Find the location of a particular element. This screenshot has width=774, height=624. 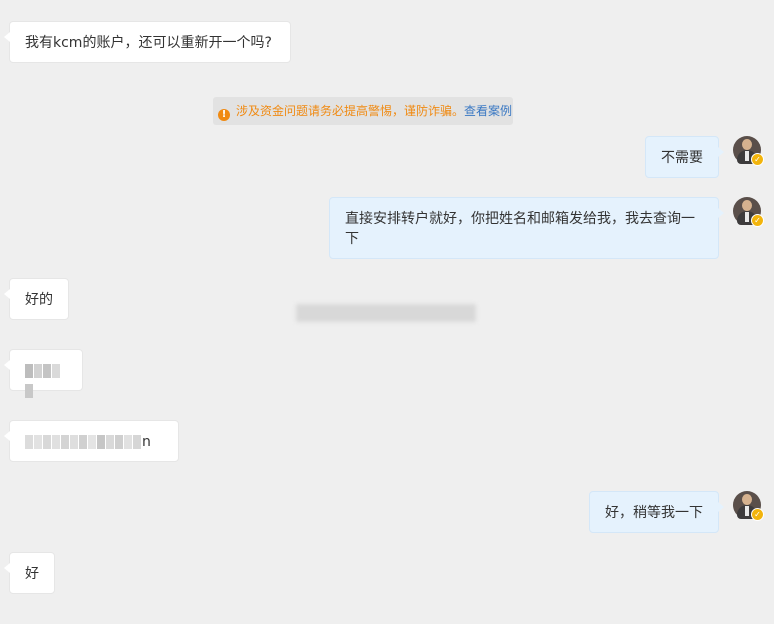

message-text: 好的 is located at coordinates (39, 300).